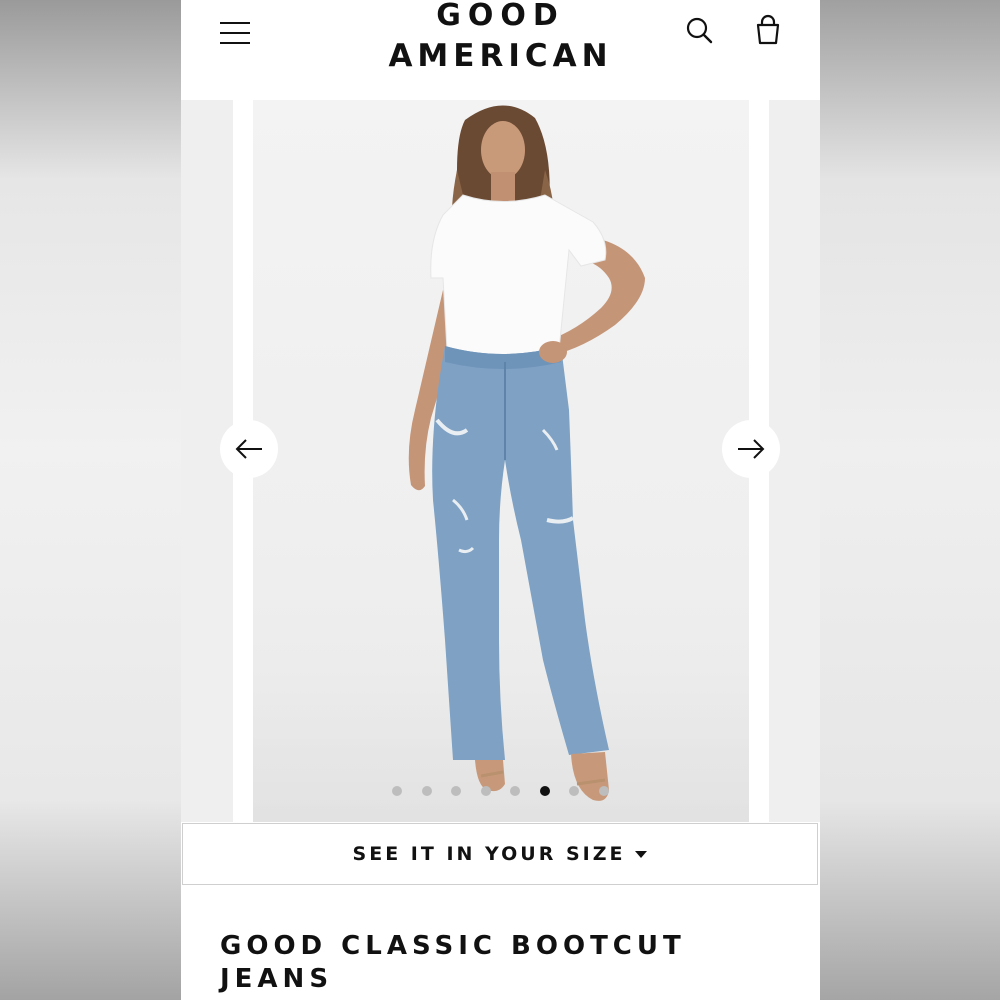 The image size is (1000, 1000). I want to click on arrow-left-icon, so click(248, 449).